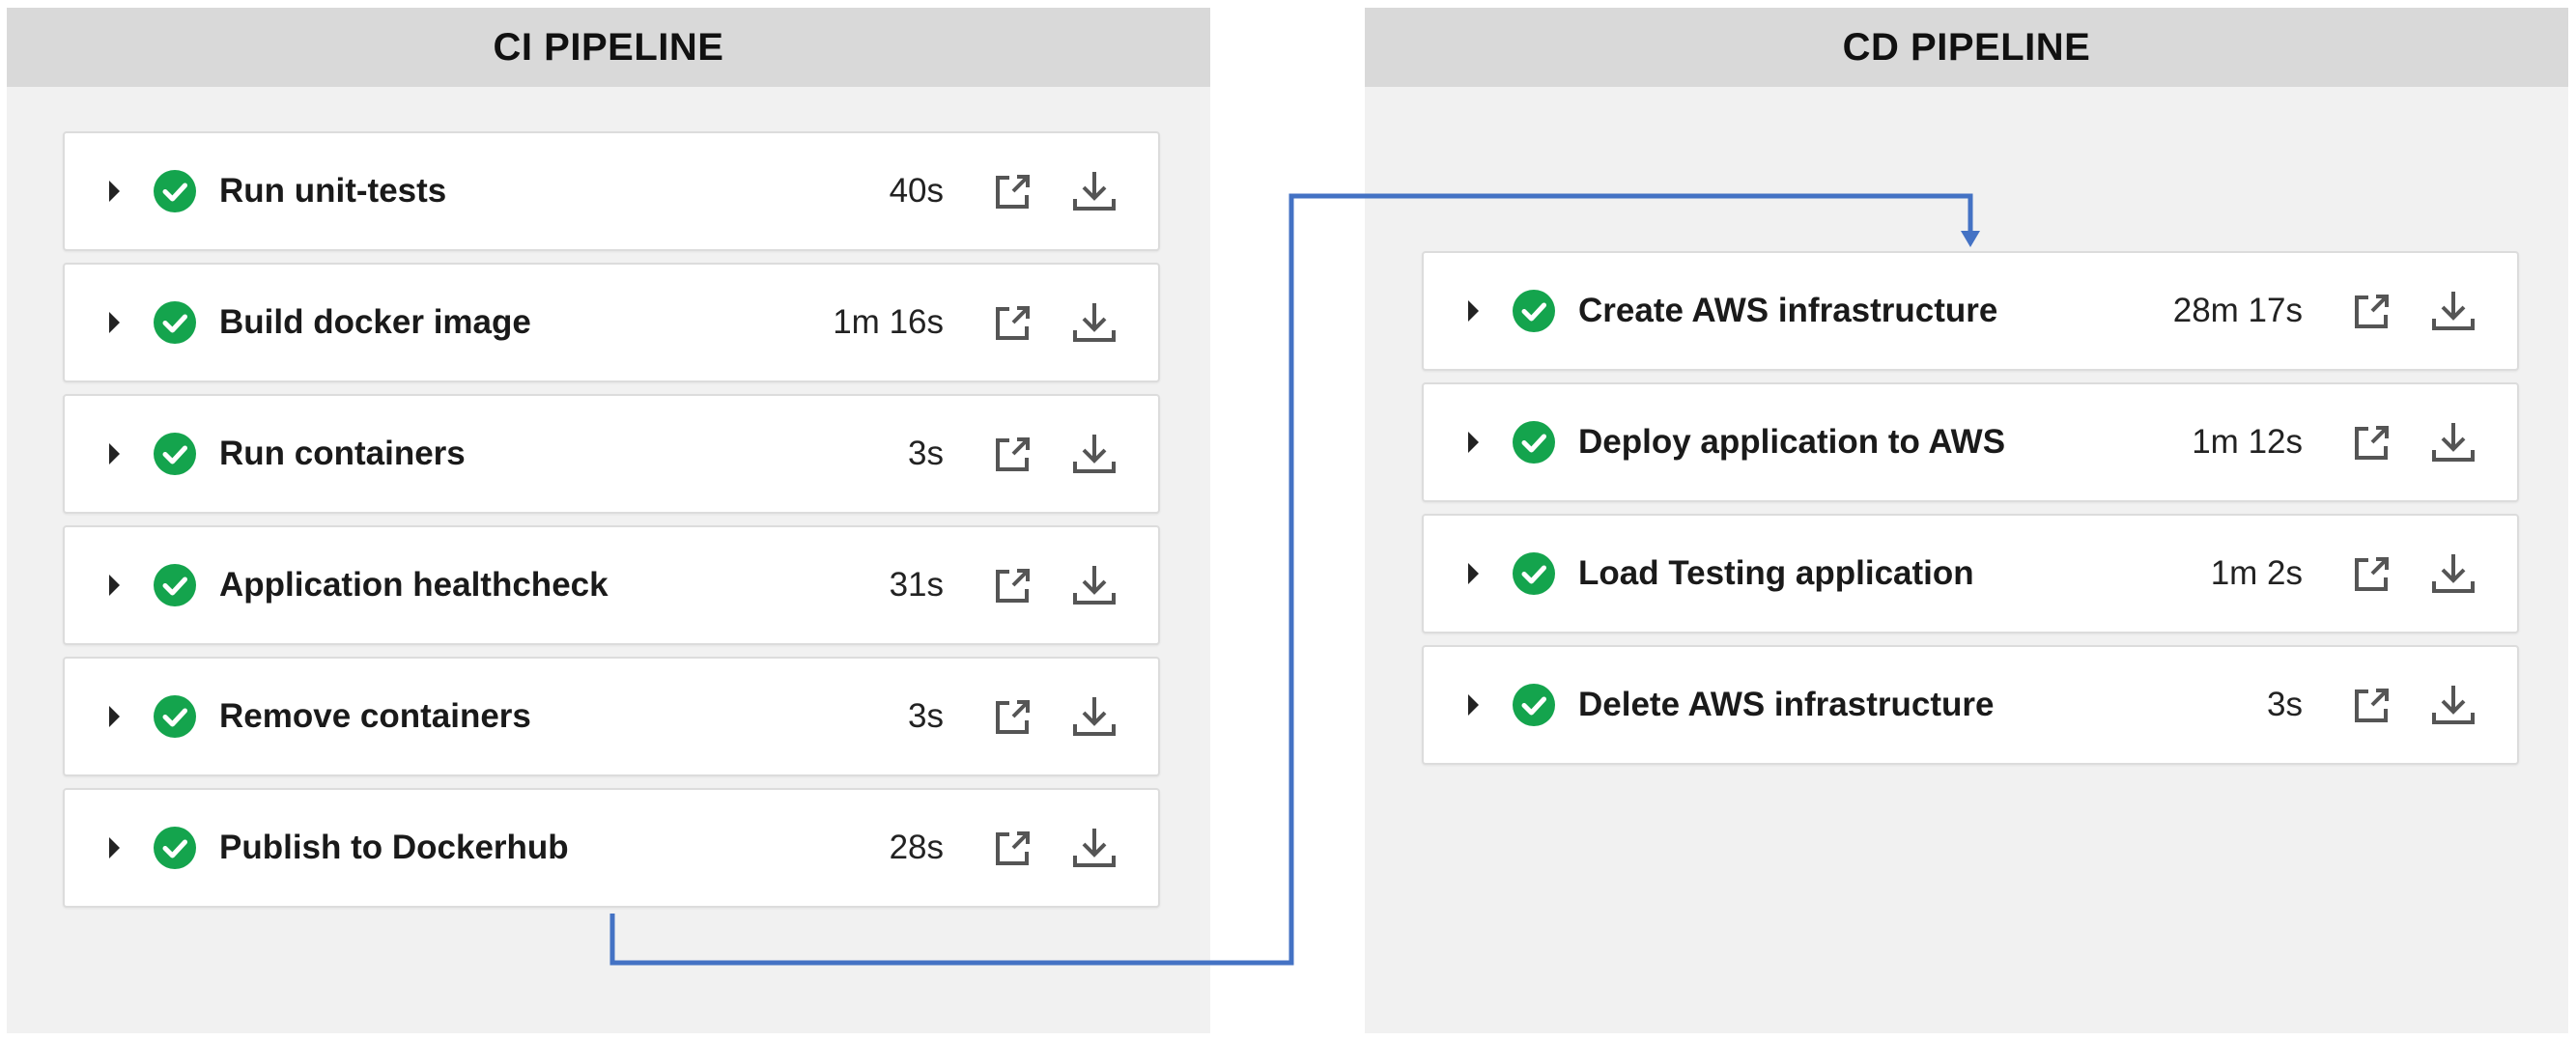 This screenshot has height=1041, width=2576. I want to click on job-duration: 31s, so click(916, 585).